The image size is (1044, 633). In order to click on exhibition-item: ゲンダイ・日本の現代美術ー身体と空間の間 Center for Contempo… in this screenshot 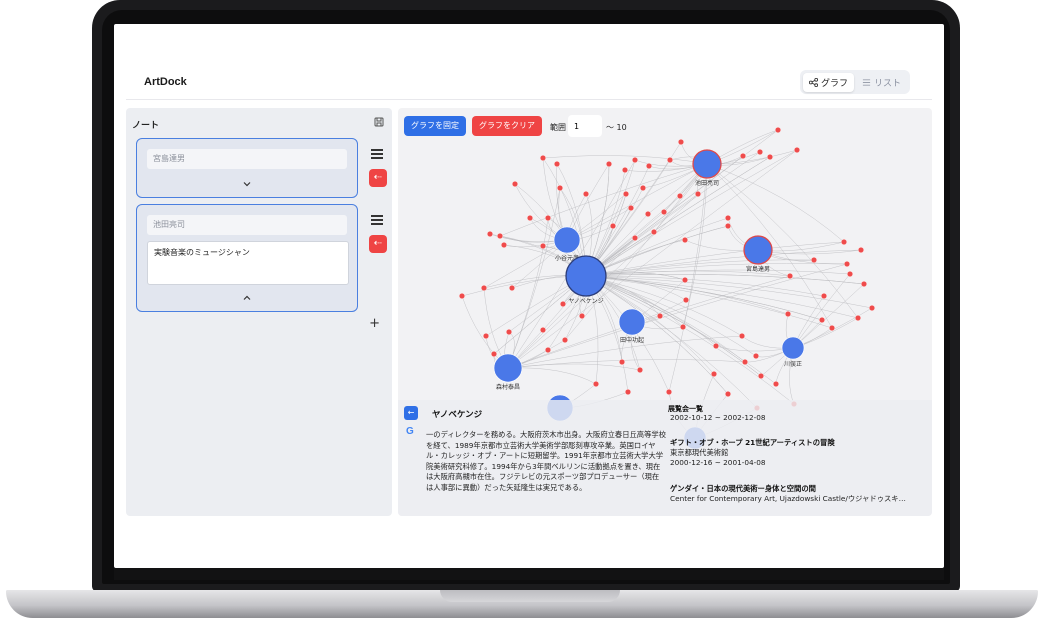, I will do `click(798, 494)`.